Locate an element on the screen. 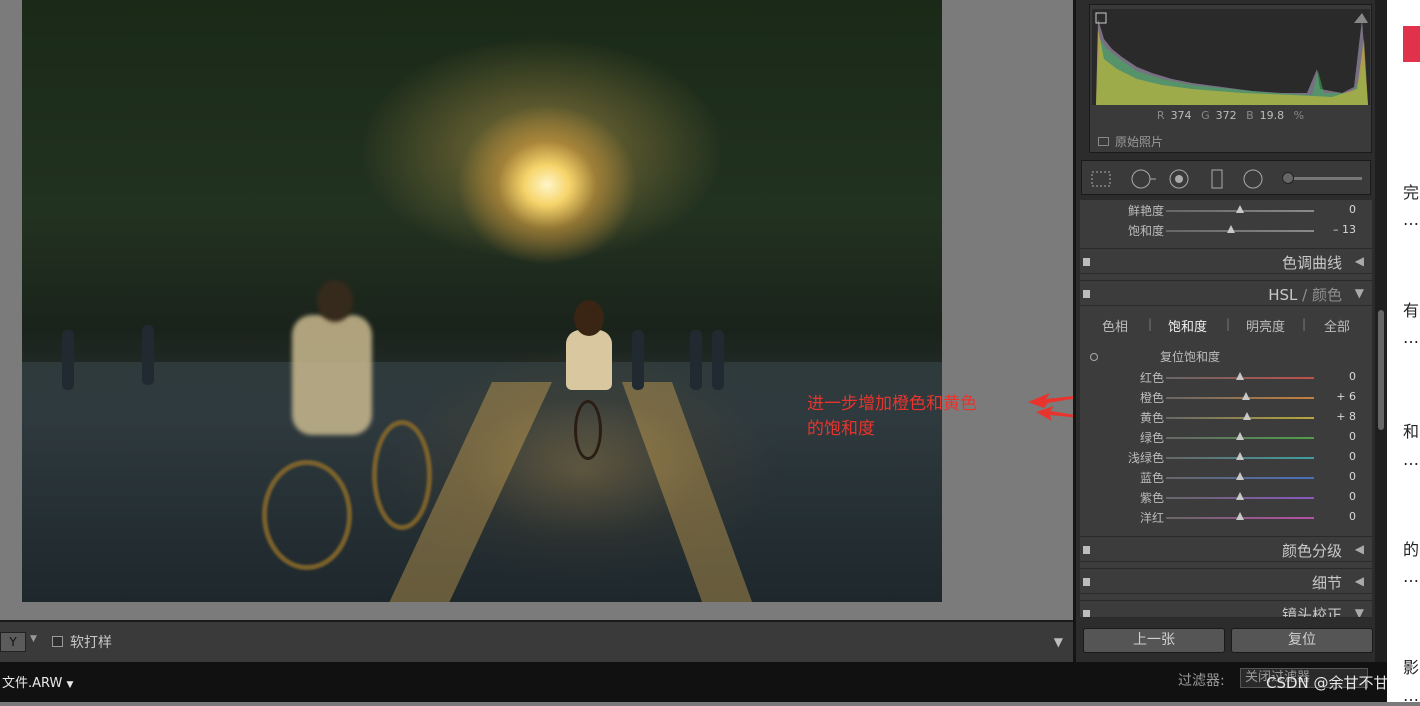 The width and height of the screenshot is (1420, 706). histogram-readout: R 374 G 372 B 19.8 % is located at coordinates (1230, 115).